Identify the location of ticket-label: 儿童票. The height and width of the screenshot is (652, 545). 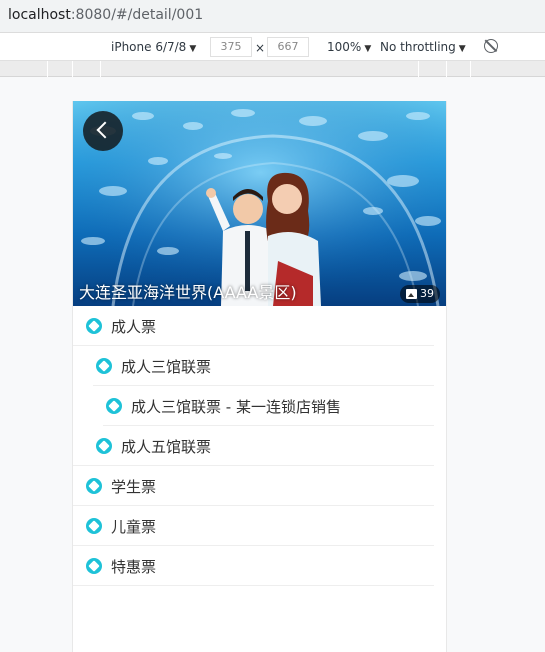
(134, 526).